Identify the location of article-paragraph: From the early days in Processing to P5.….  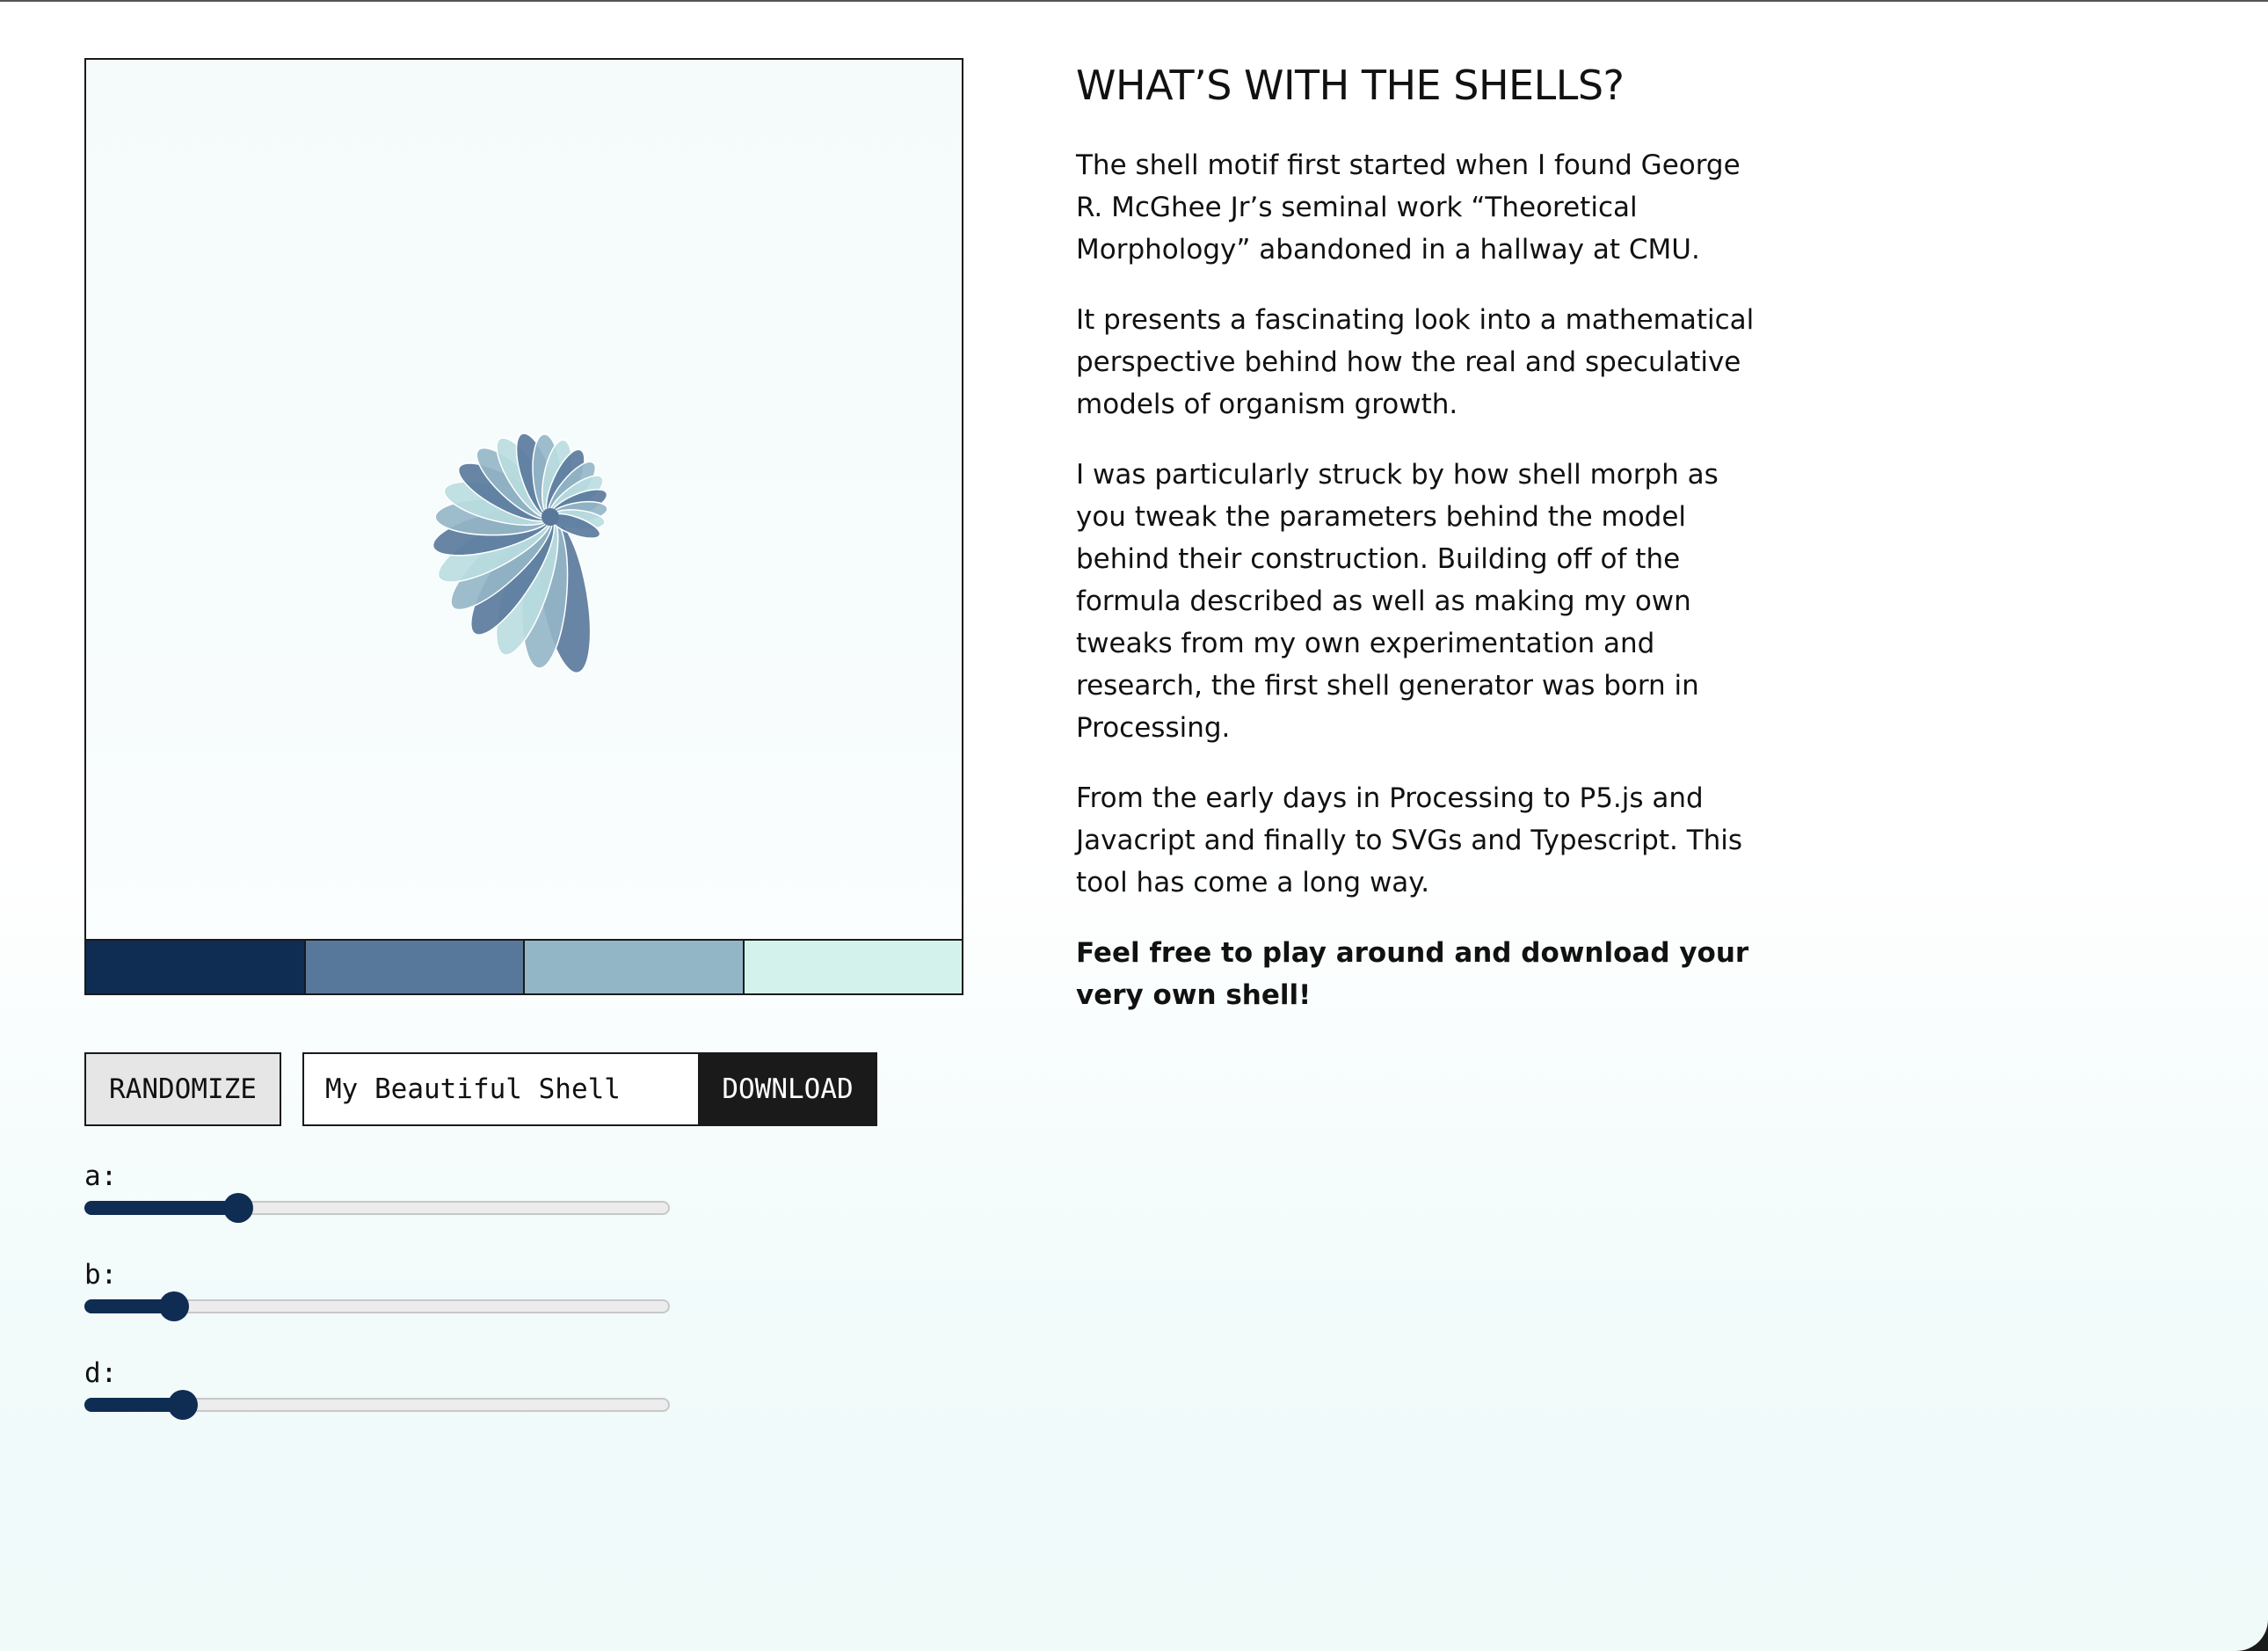
(1410, 840).